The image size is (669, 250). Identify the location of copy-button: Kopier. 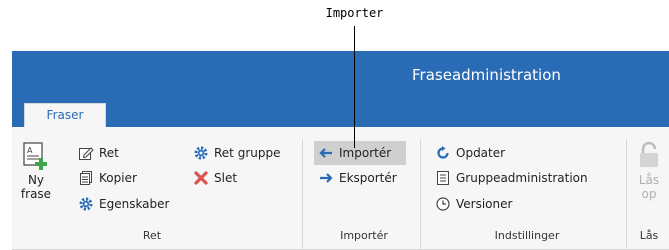
(107, 178).